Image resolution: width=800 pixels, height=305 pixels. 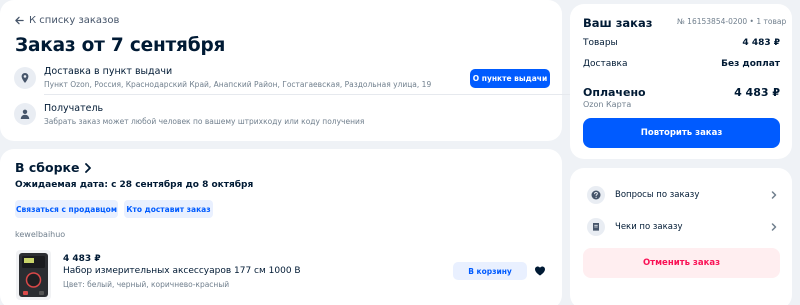 I want to click on payment-method: Ozon Карта, so click(x=607, y=104).